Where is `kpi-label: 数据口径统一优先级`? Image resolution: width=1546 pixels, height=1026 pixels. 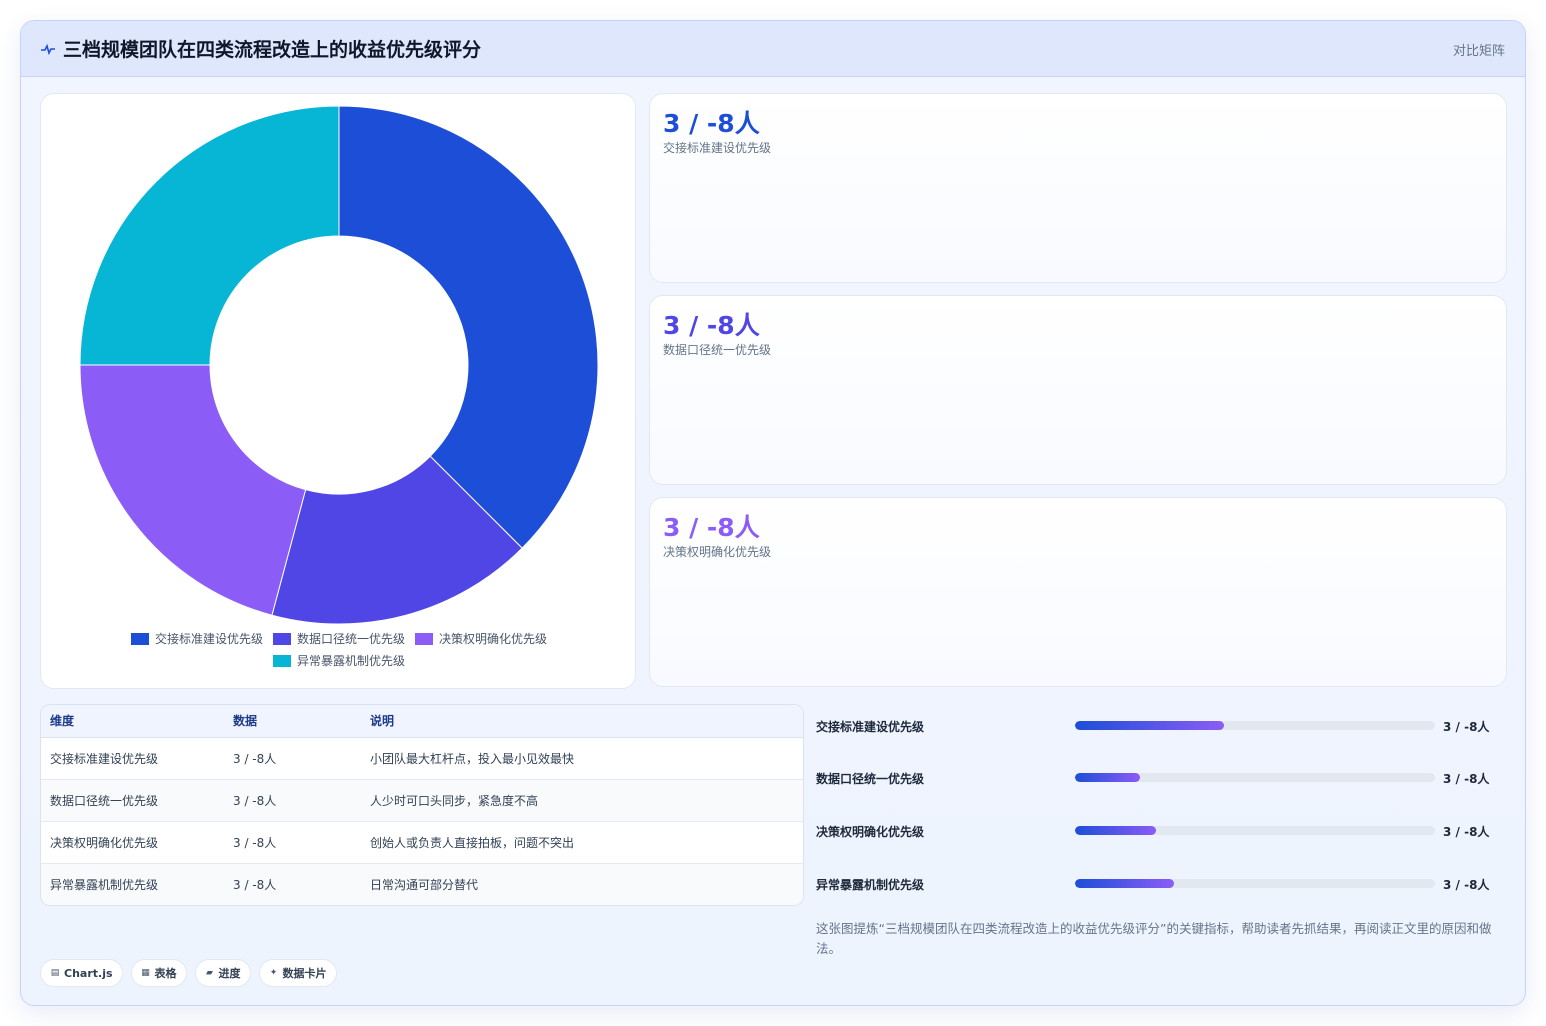 kpi-label: 数据口径统一优先级 is located at coordinates (717, 350).